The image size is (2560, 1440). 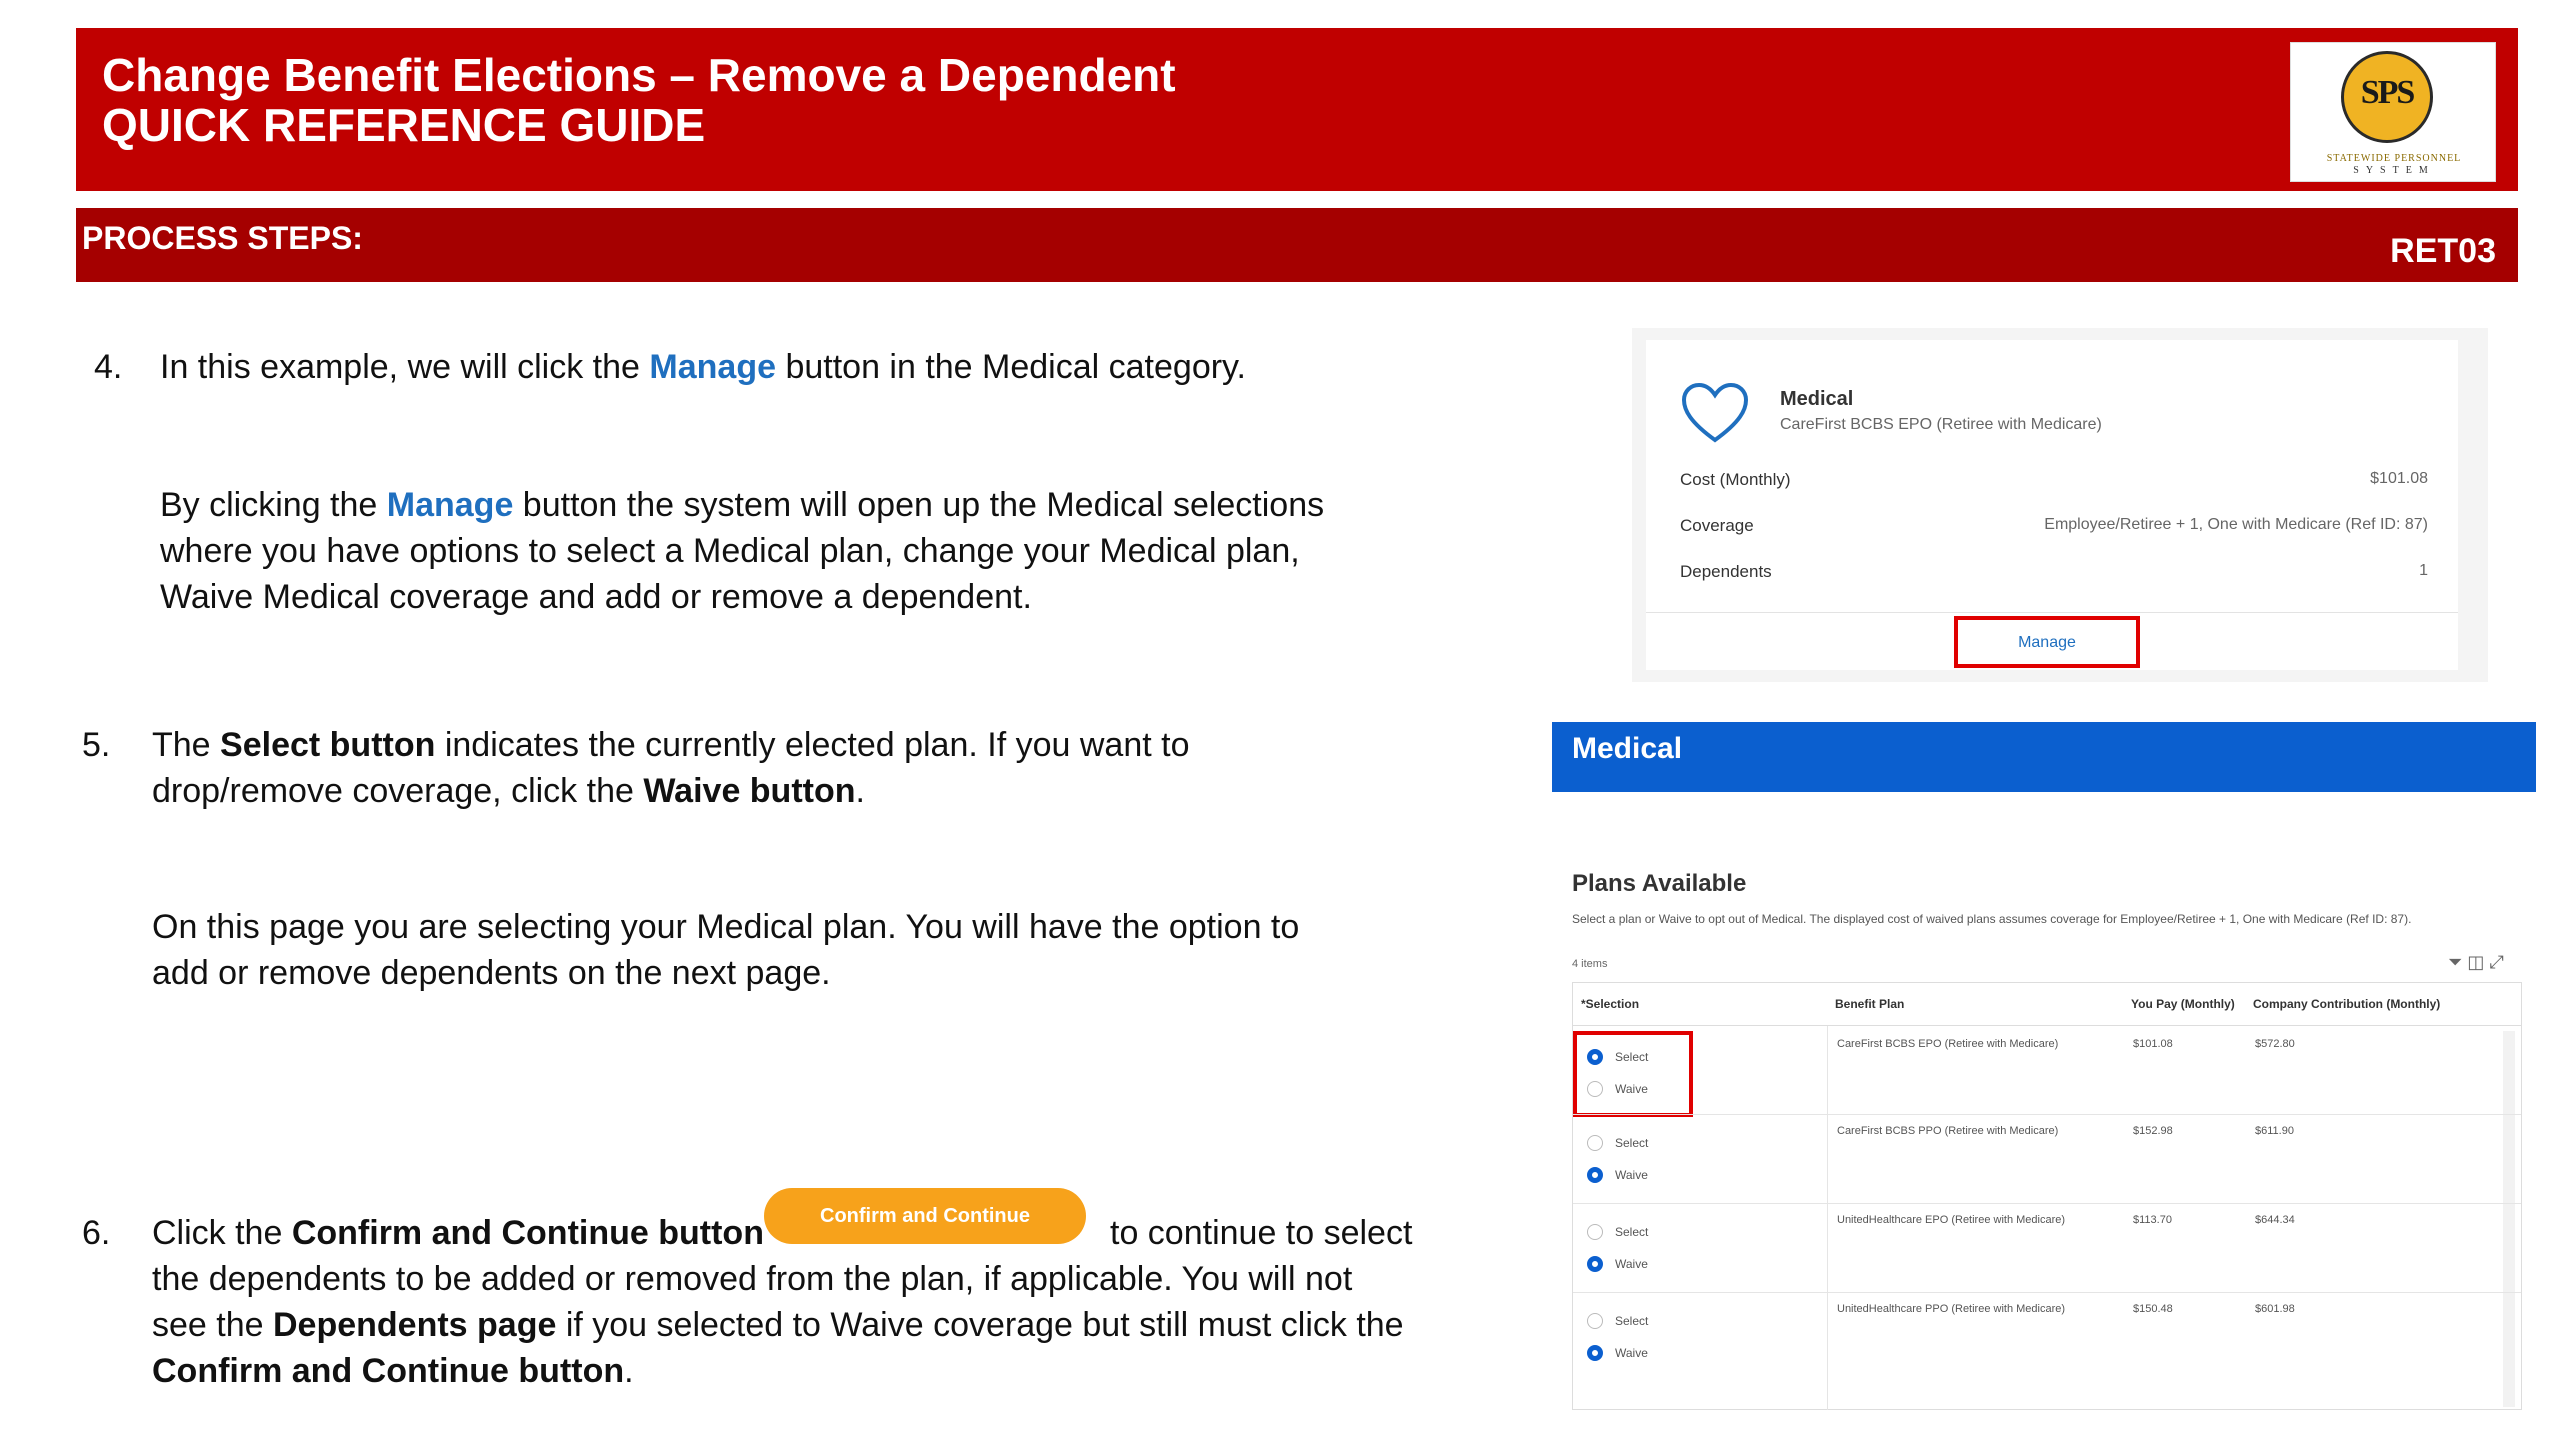 What do you see at coordinates (1632, 1321) in the screenshot?
I see `row4-select-label: Select` at bounding box center [1632, 1321].